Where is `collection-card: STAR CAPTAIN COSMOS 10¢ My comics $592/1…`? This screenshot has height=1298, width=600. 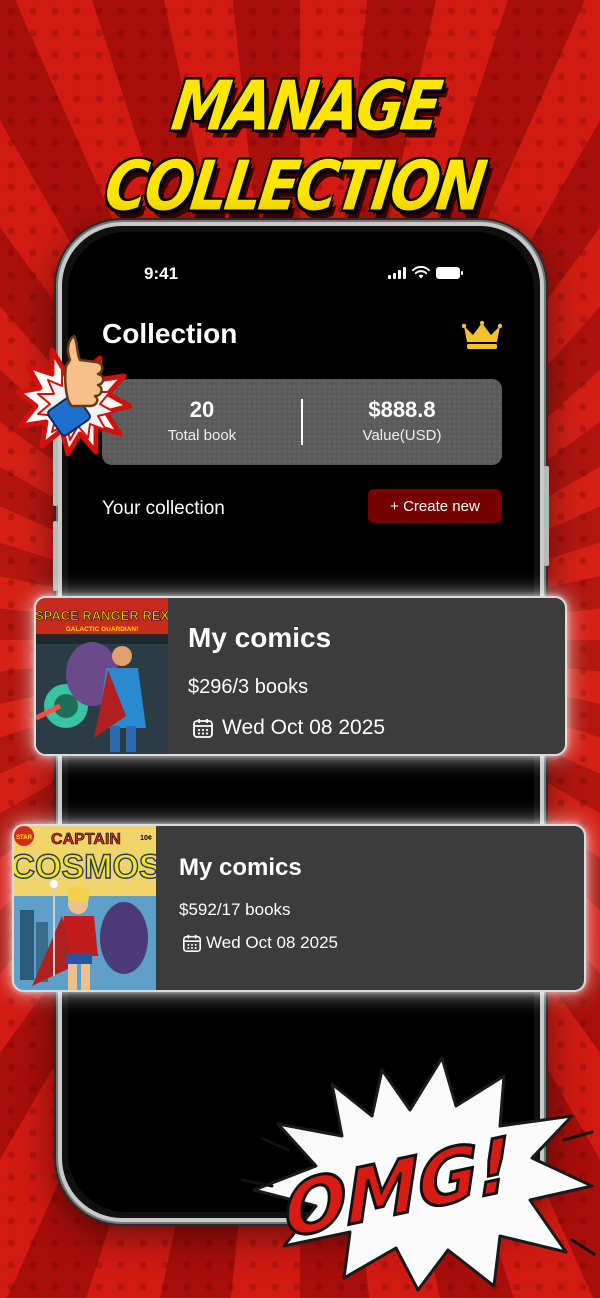 collection-card: STAR CAPTAIN COSMOS 10¢ My comics $592/1… is located at coordinates (299, 908).